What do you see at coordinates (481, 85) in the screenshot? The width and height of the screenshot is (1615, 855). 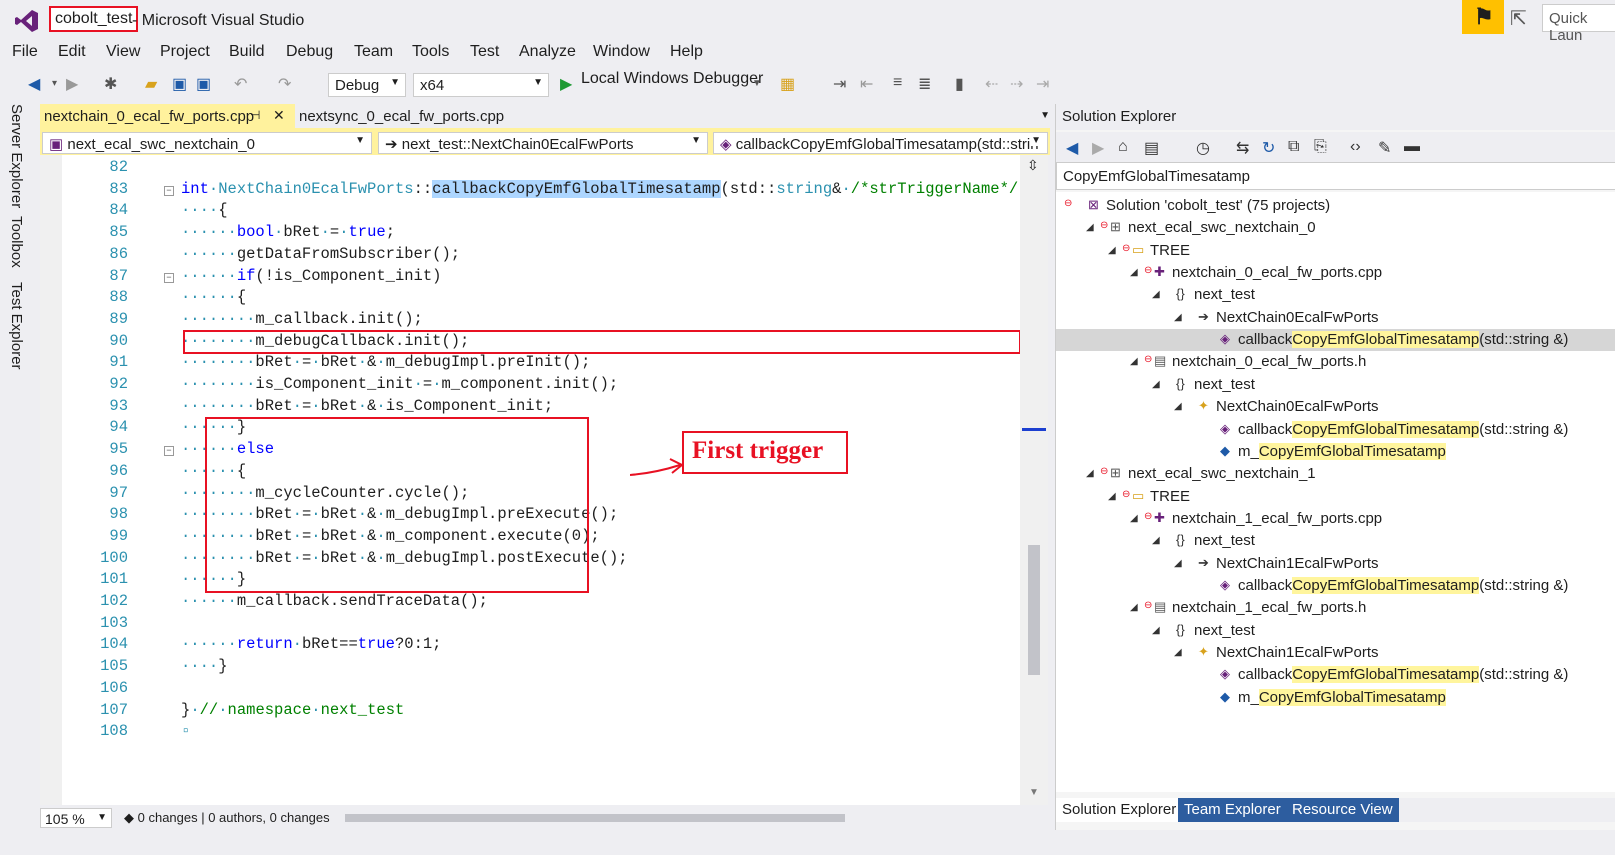 I see `solution-platform-select: x64 ▼` at bounding box center [481, 85].